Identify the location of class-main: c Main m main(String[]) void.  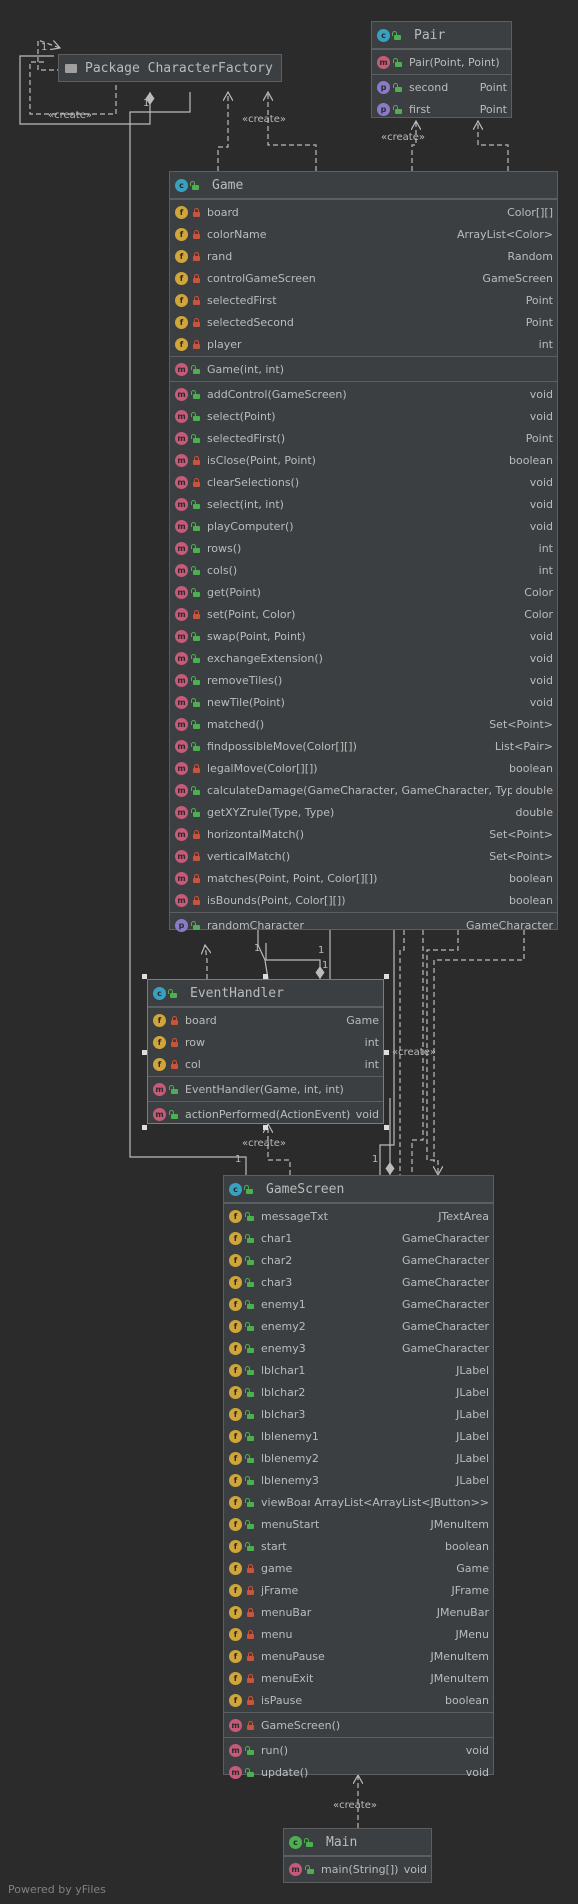
(357, 1855).